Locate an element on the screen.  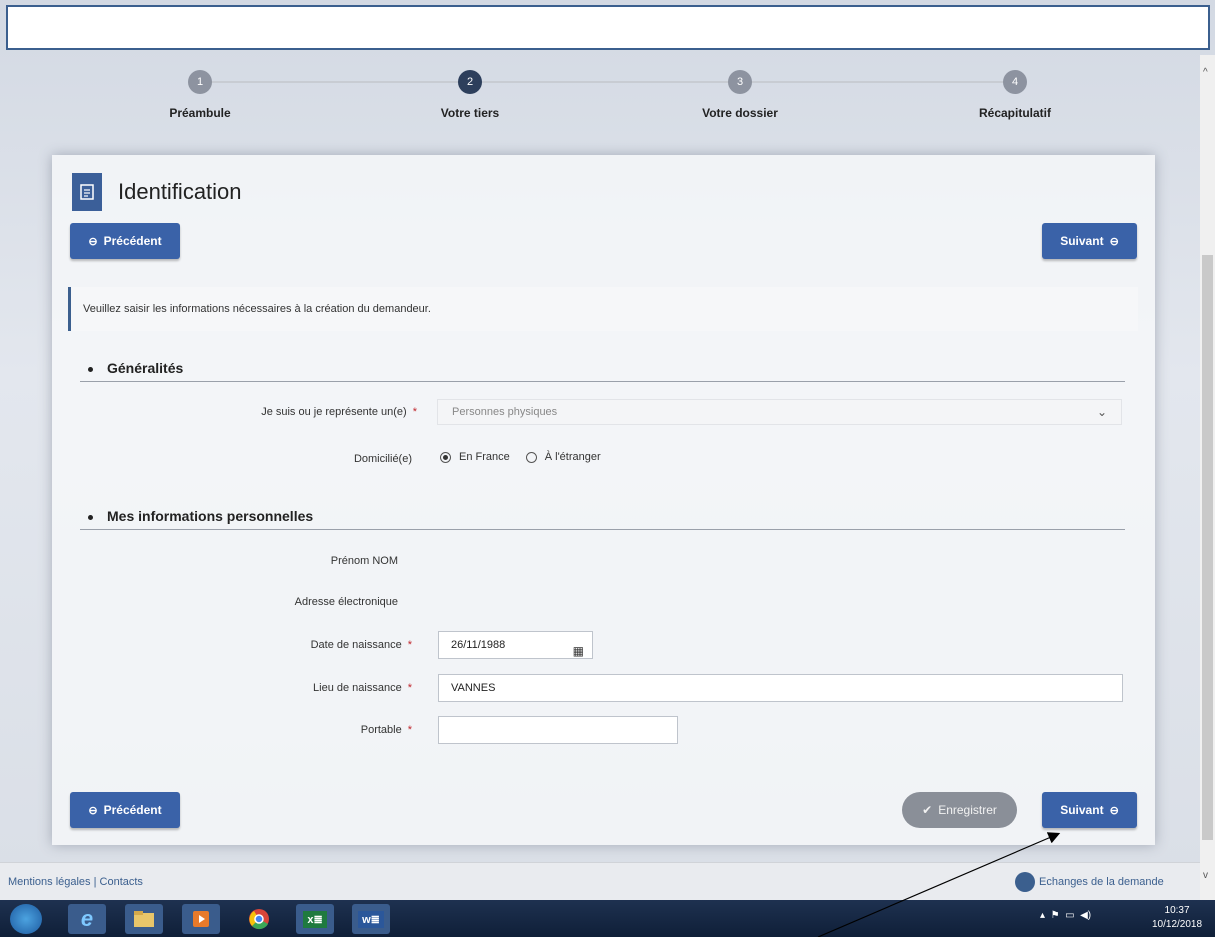
chat-icon is located at coordinates (1025, 882).